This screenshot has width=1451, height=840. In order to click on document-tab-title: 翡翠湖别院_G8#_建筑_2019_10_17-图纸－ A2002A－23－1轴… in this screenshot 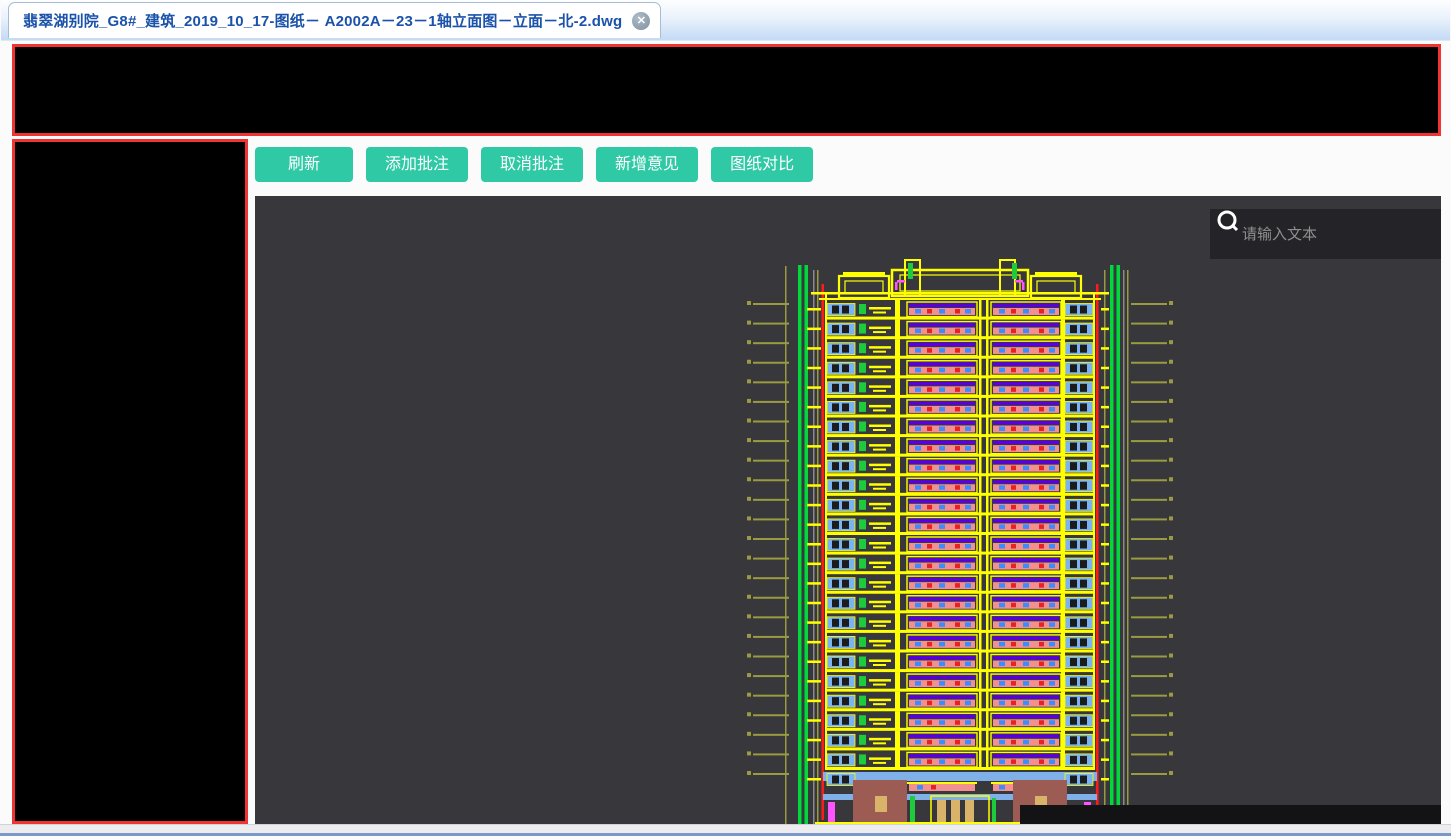, I will do `click(323, 21)`.